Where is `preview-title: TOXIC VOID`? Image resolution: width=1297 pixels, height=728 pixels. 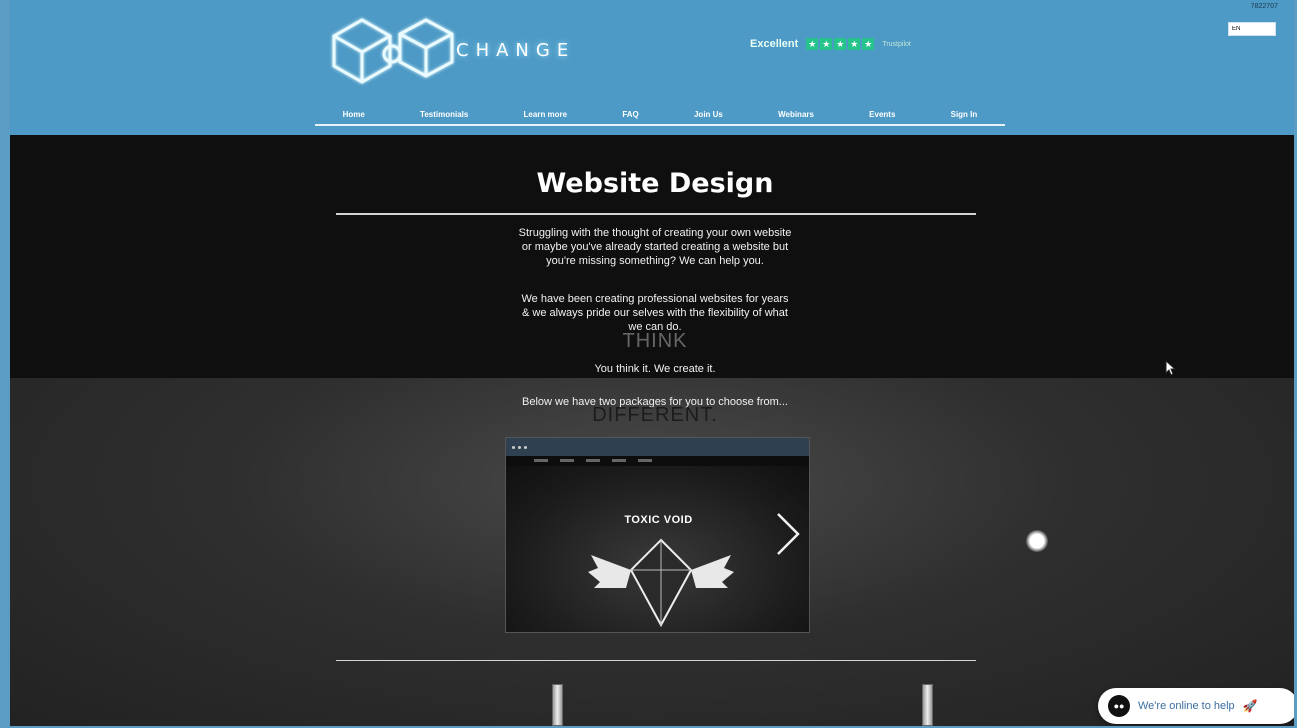
preview-title: TOXIC VOID is located at coordinates (658, 520).